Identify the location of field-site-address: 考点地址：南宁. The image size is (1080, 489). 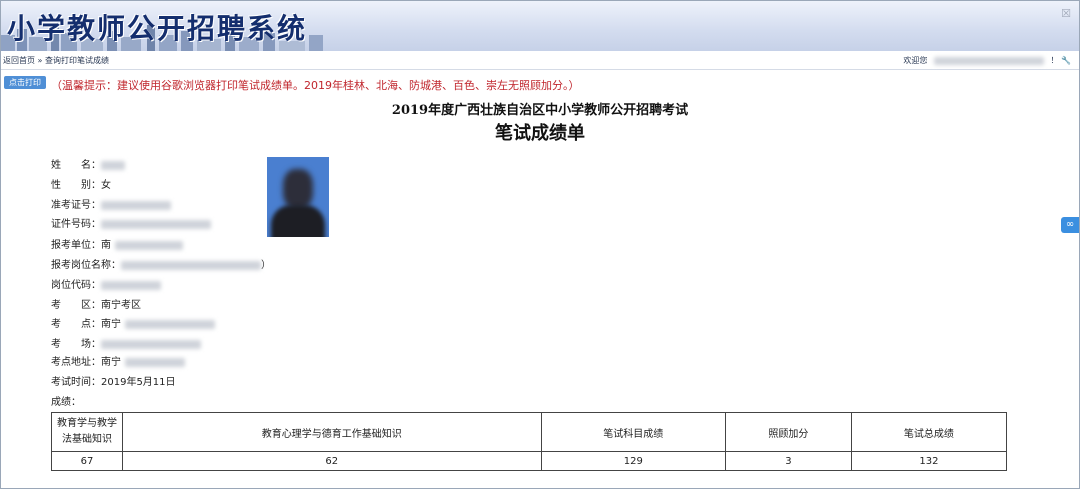
(118, 360).